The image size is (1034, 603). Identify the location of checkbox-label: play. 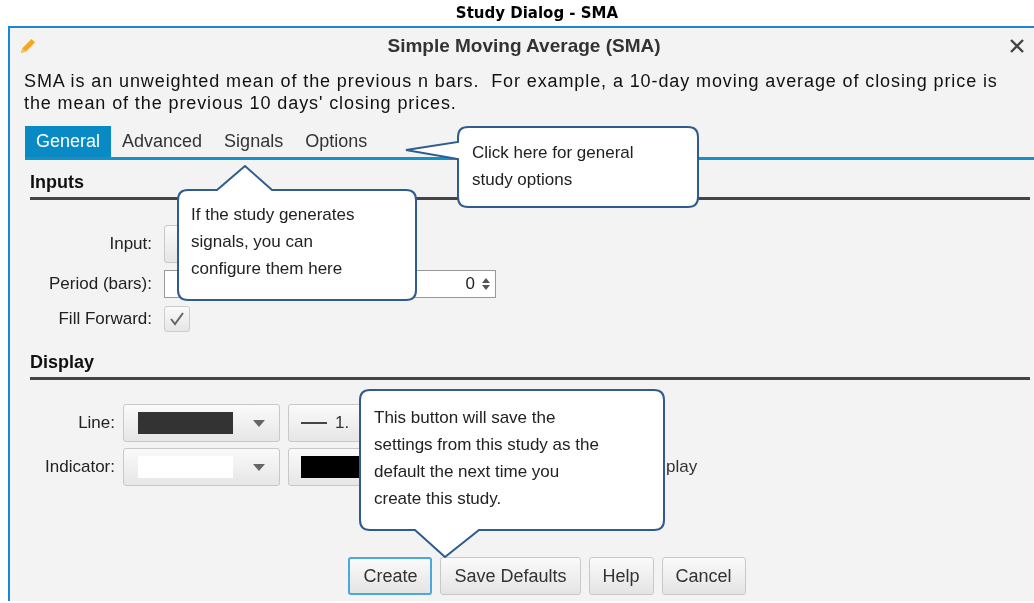
(682, 467).